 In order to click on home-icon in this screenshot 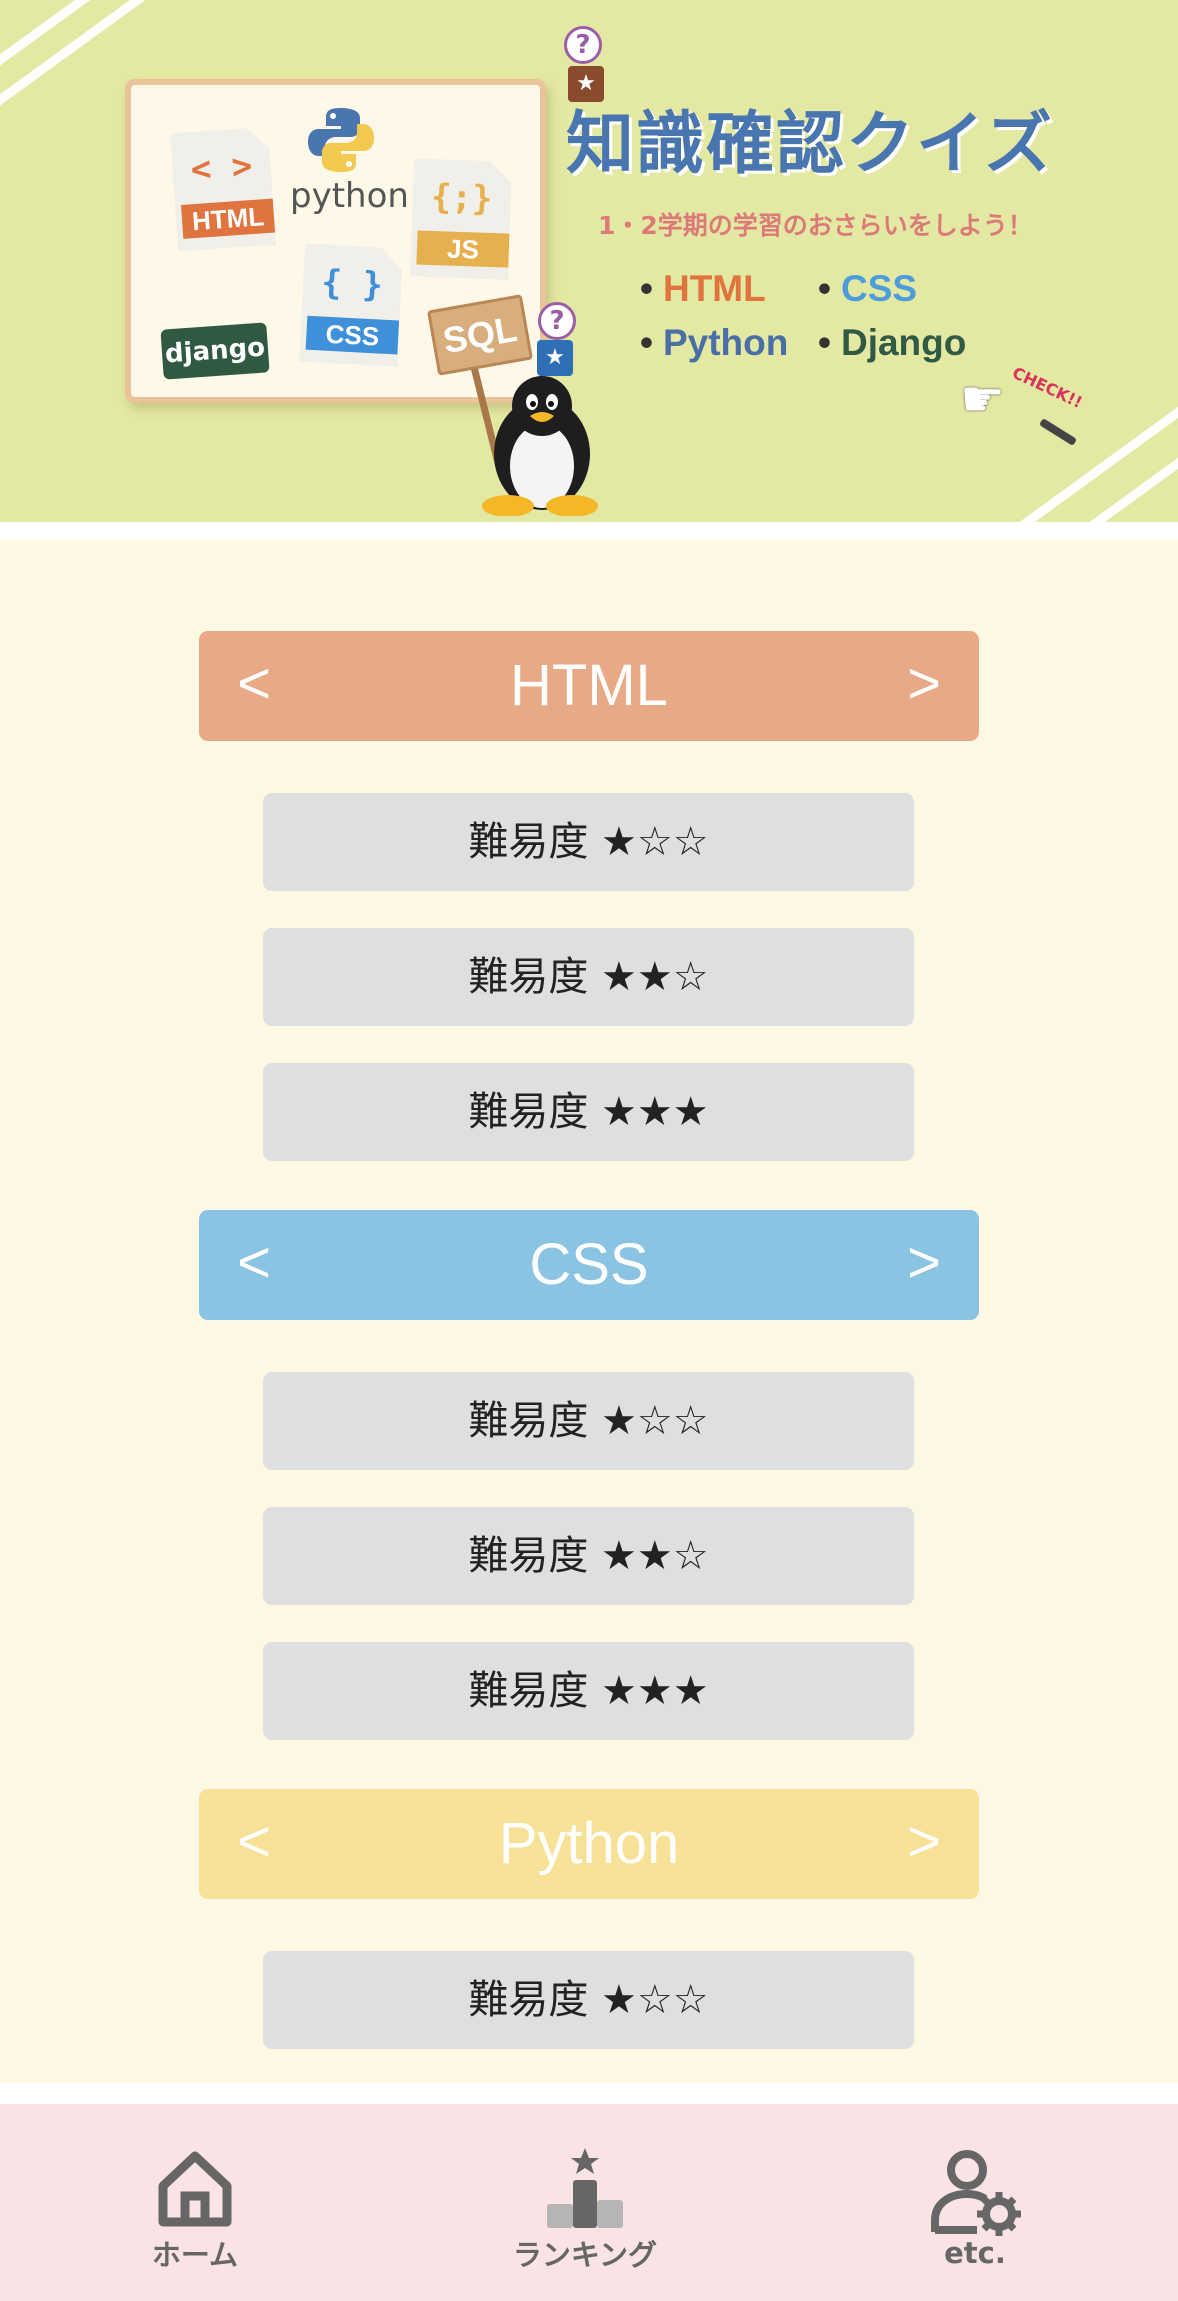, I will do `click(195, 2189)`.